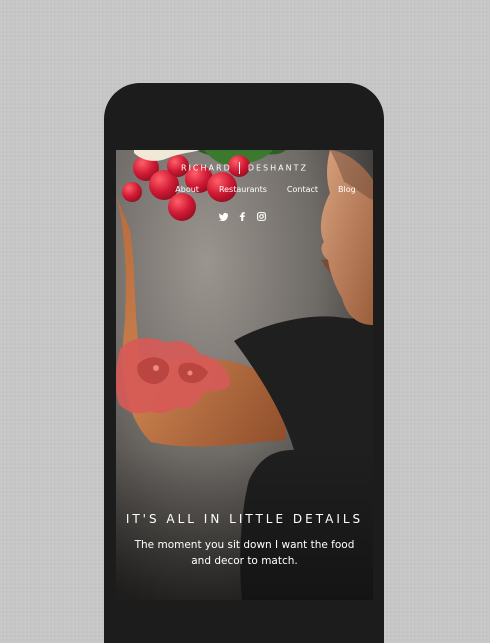 This screenshot has width=490, height=643. I want to click on nav-link-about: About, so click(187, 189).